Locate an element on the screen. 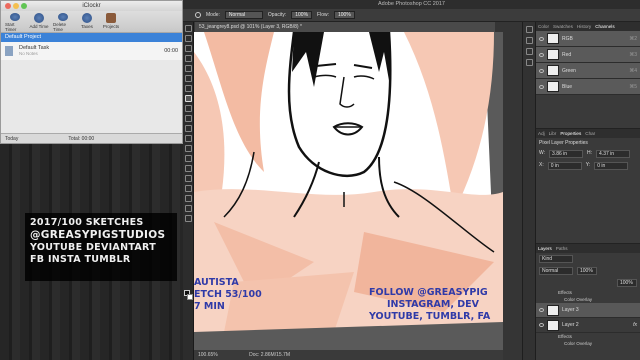  layer-row-3: Layer 3 is located at coordinates (588, 310).